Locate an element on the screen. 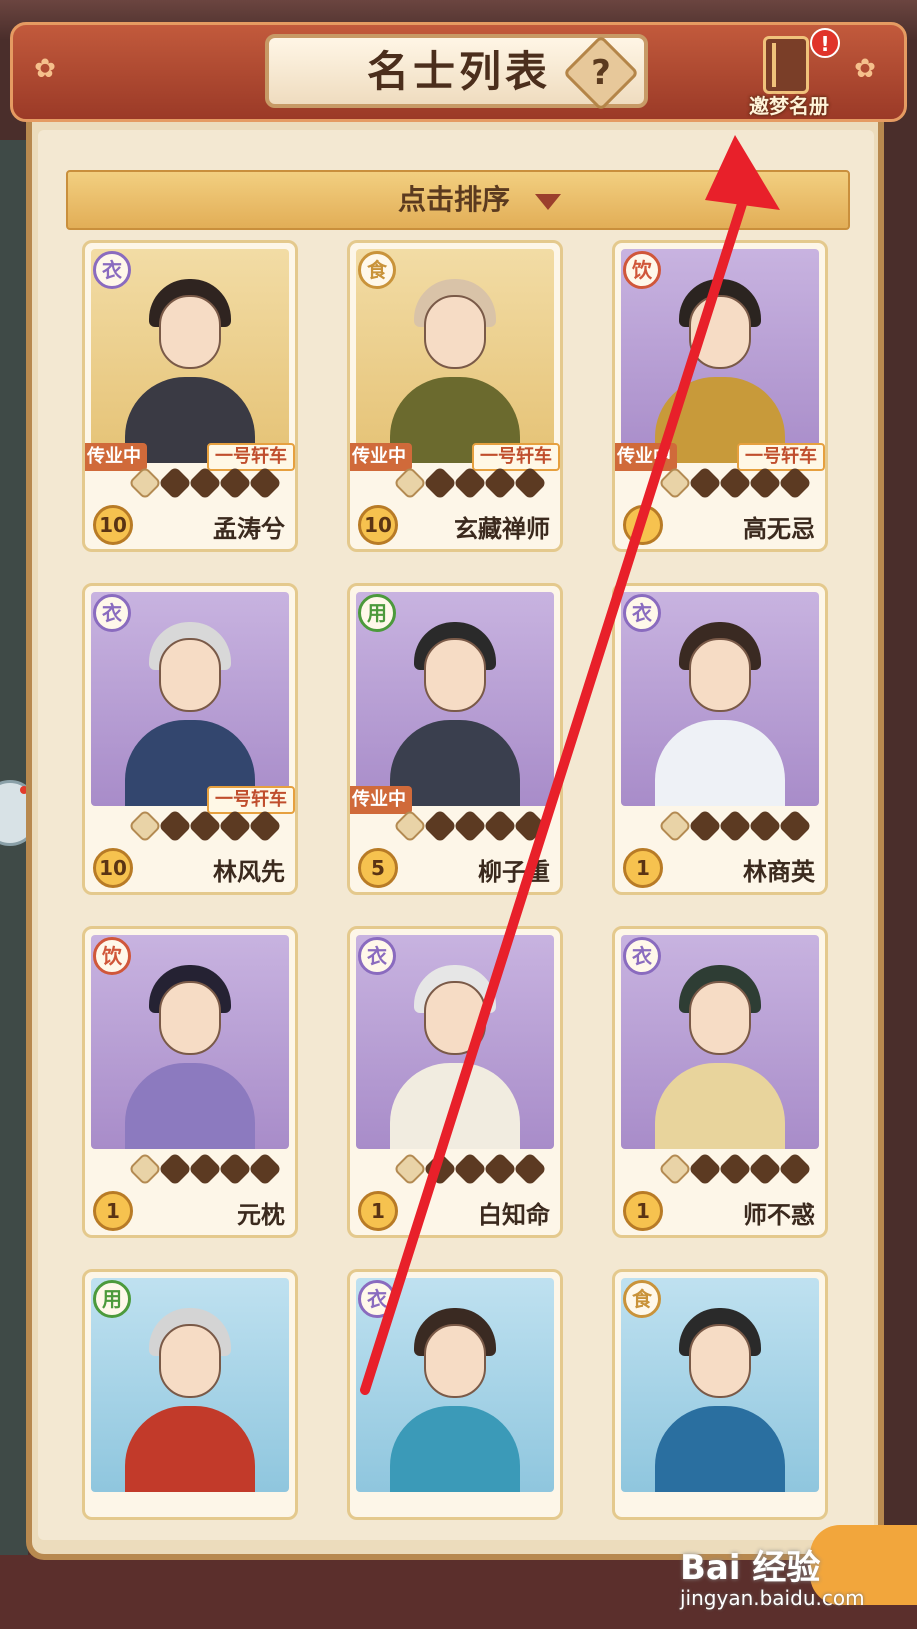 This screenshot has width=917, height=1629. watermark-url: jingyan.baidu.com is located at coordinates (772, 1598).